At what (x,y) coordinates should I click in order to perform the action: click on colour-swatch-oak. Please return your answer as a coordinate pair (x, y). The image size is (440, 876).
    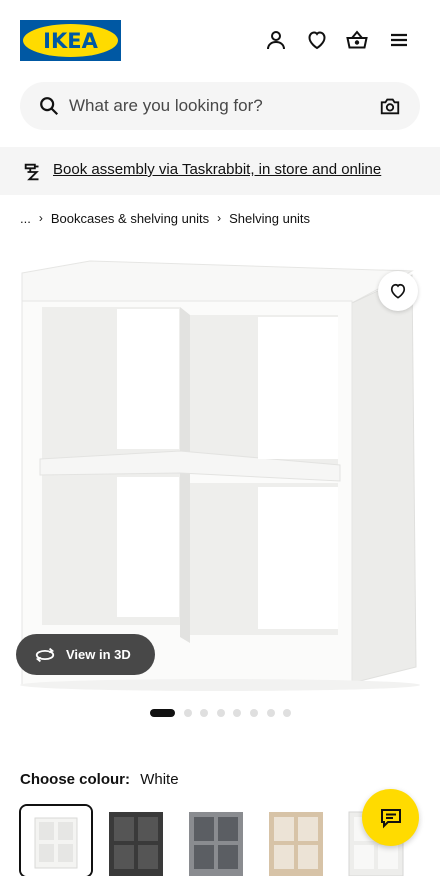
    Looking at the image, I should click on (296, 841).